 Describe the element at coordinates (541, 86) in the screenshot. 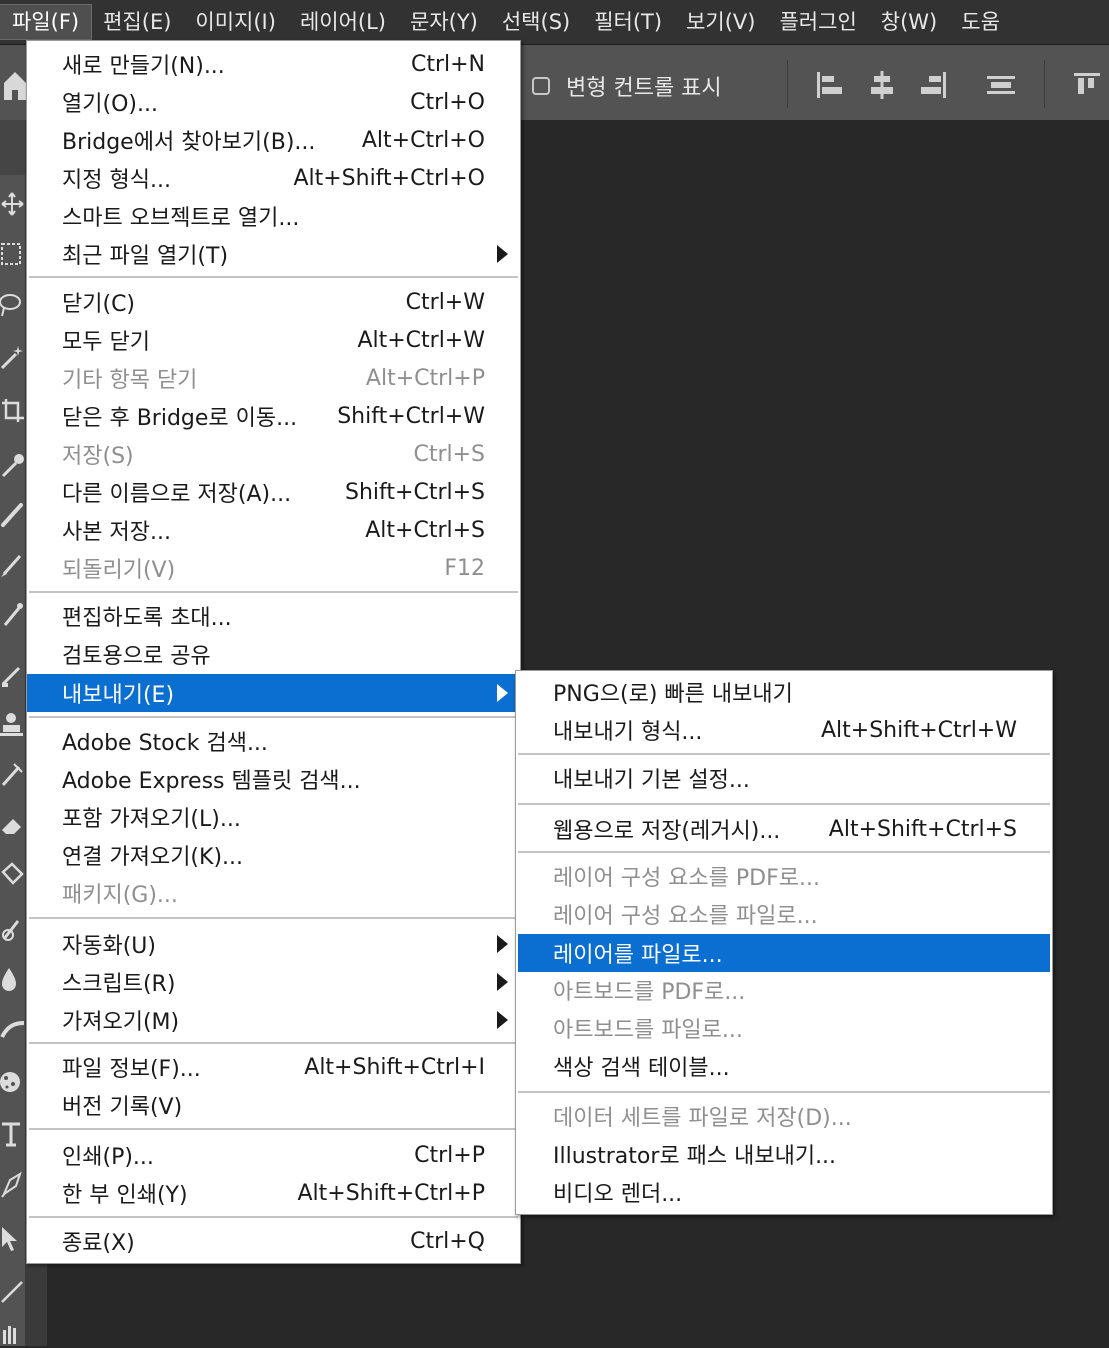

I see `transform-checkbox` at that location.